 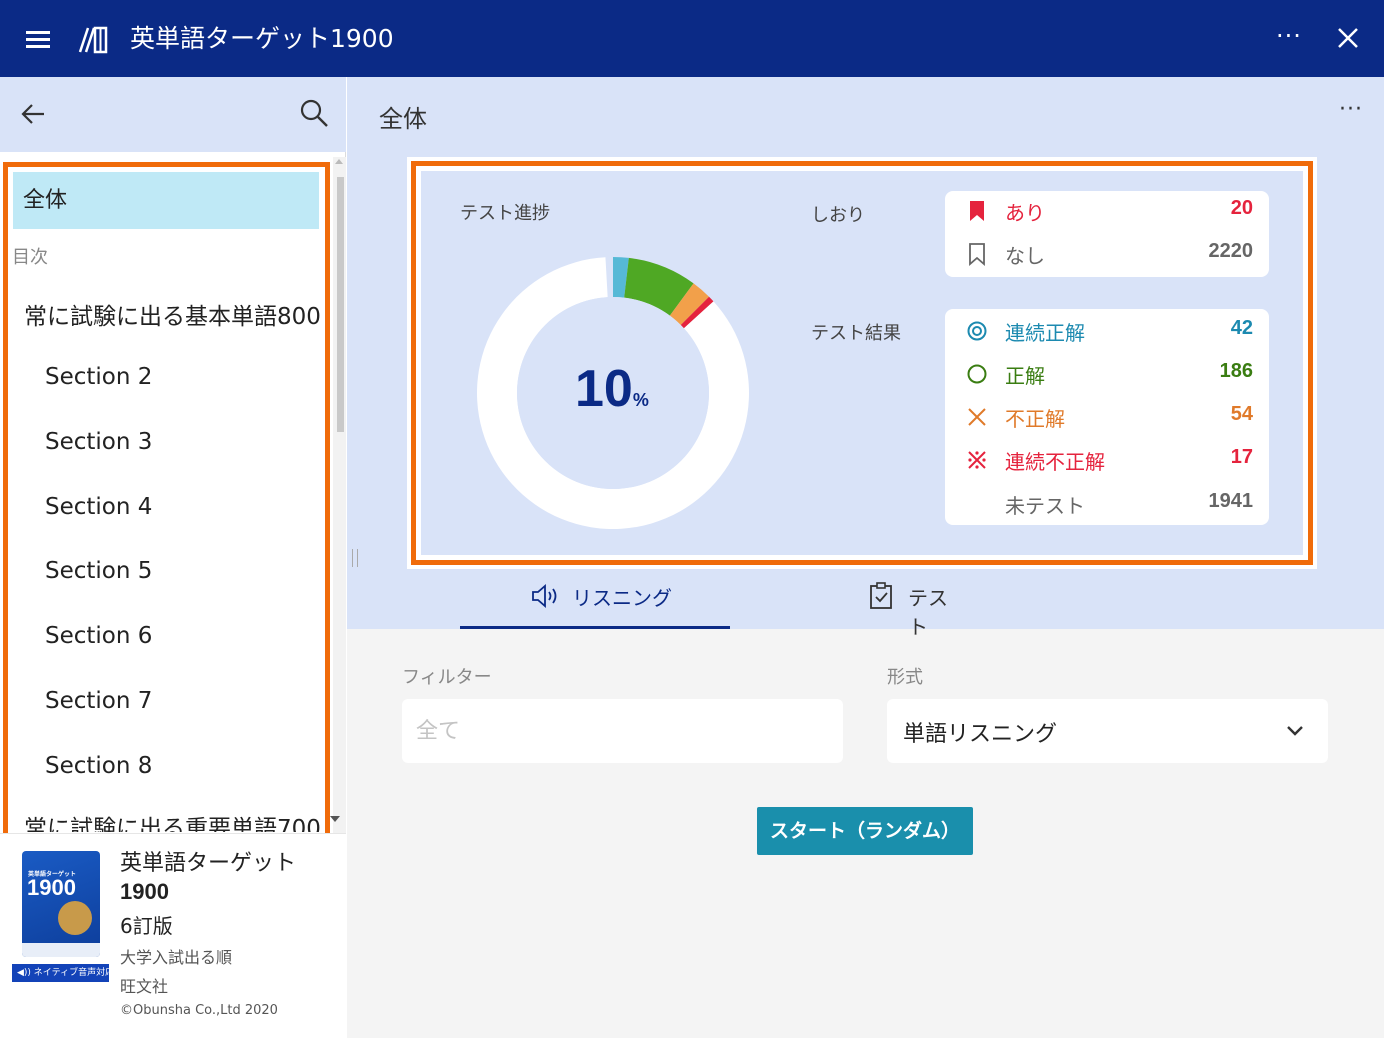 I want to click on book-title: 英単語ターゲット 1900, so click(x=208, y=877).